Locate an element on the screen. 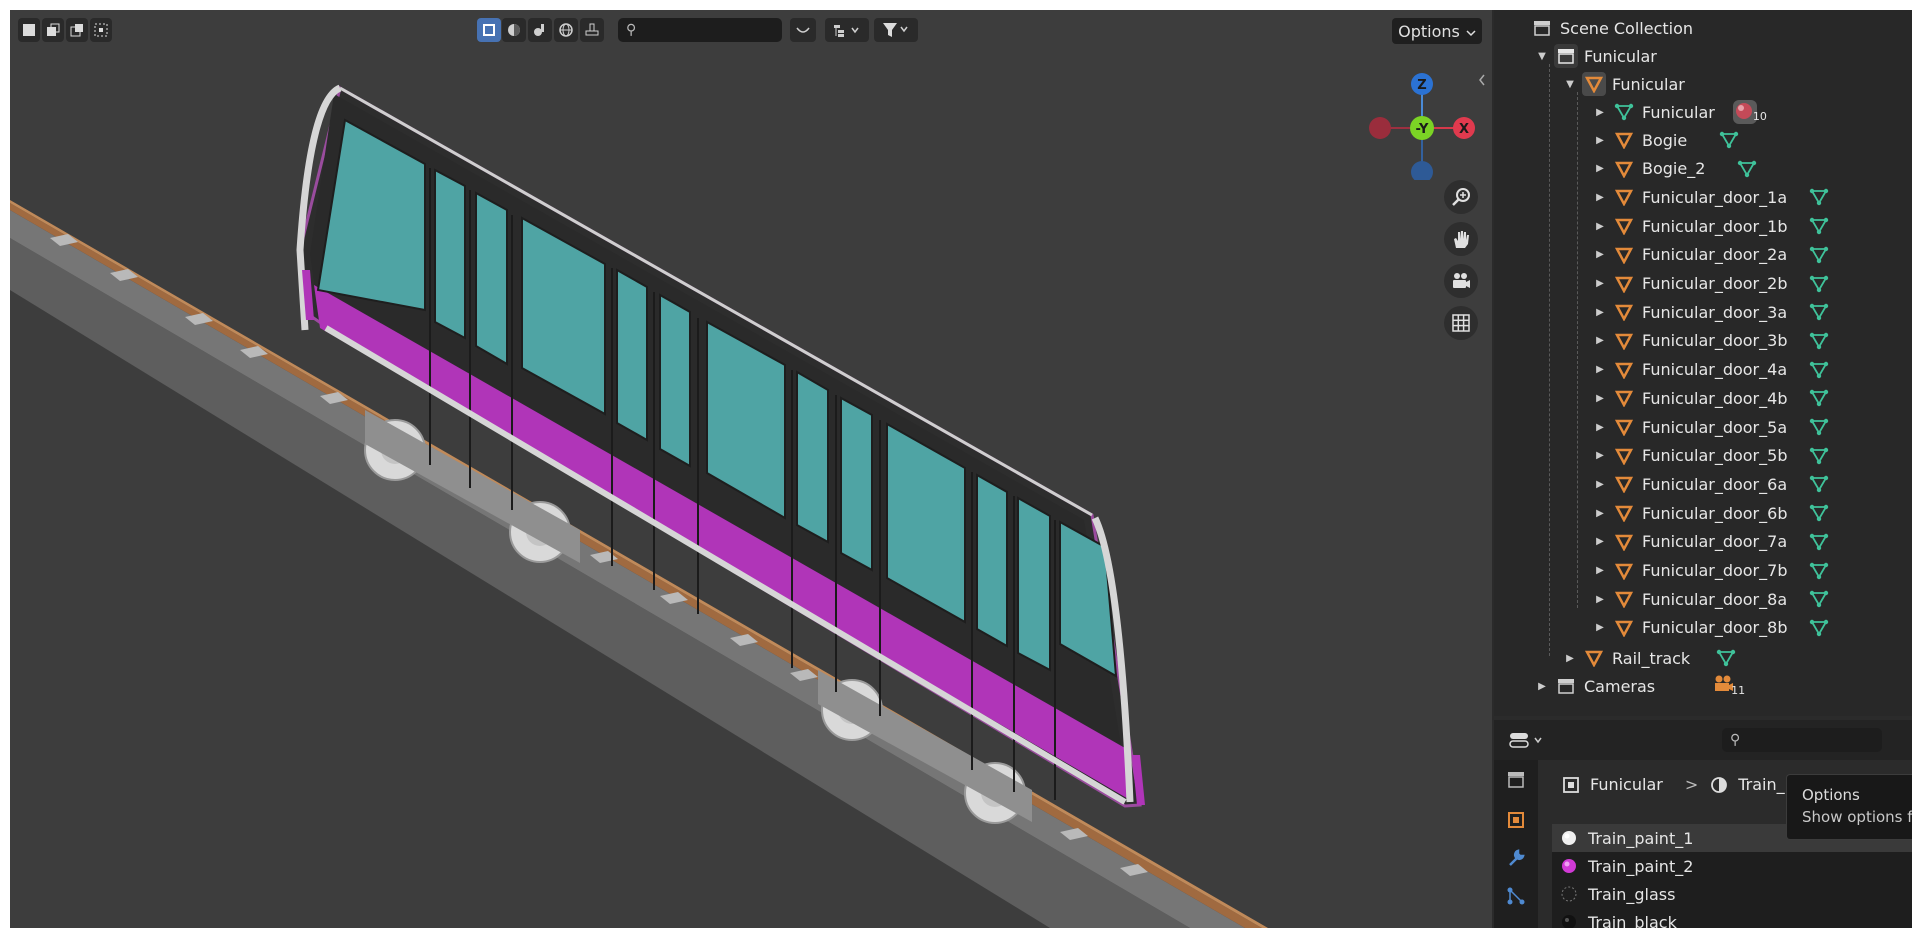 This screenshot has height=938, width=1920. camera-count-badge: 11 is located at coordinates (1729, 686).